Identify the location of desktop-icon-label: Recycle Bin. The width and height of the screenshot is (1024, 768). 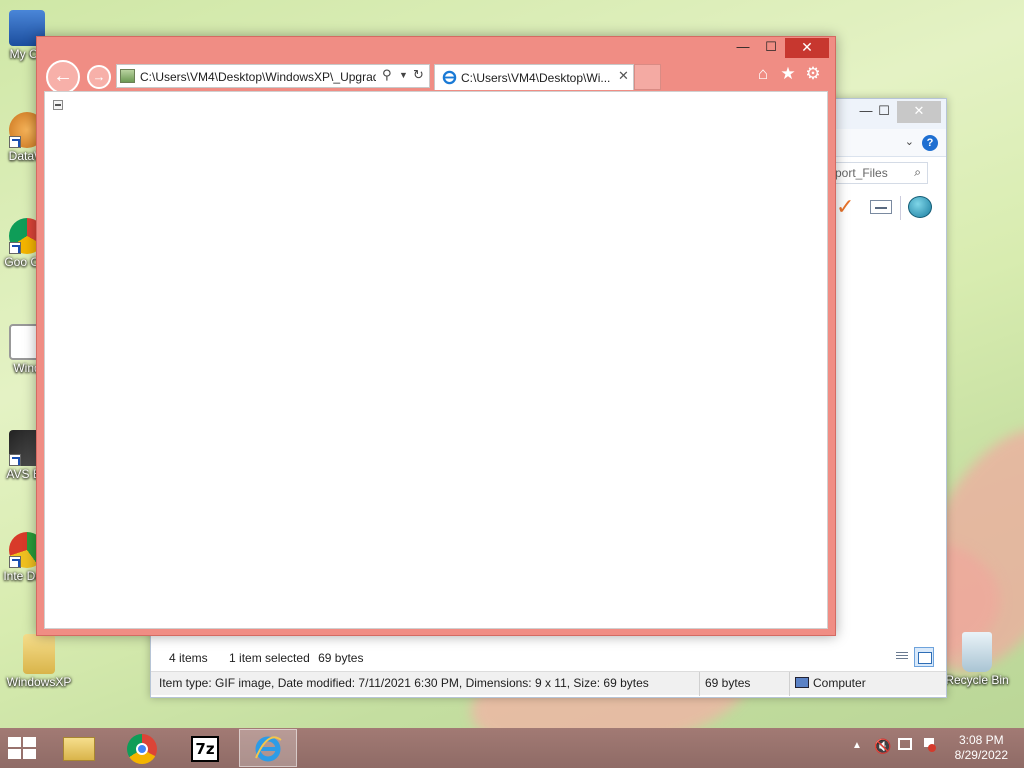
(977, 680).